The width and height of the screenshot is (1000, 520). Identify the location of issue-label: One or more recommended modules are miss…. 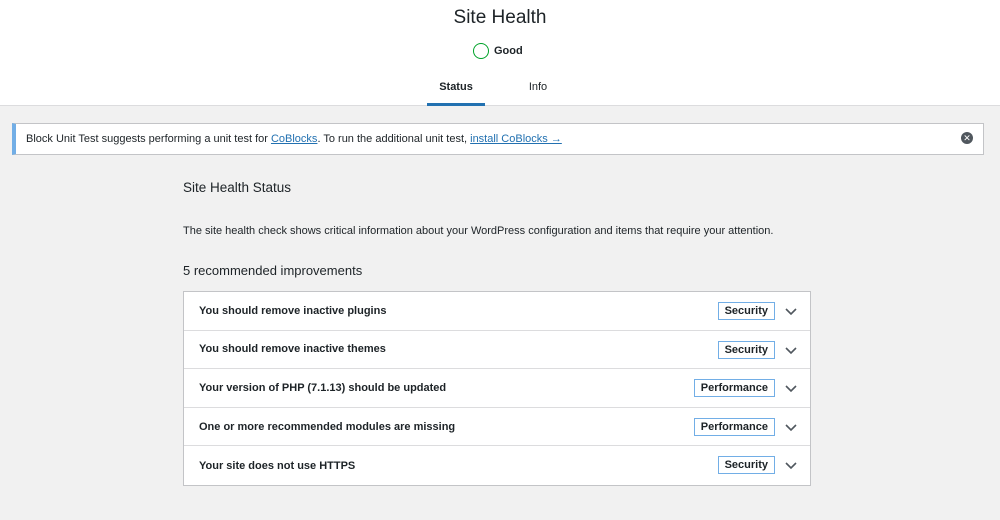
(327, 426).